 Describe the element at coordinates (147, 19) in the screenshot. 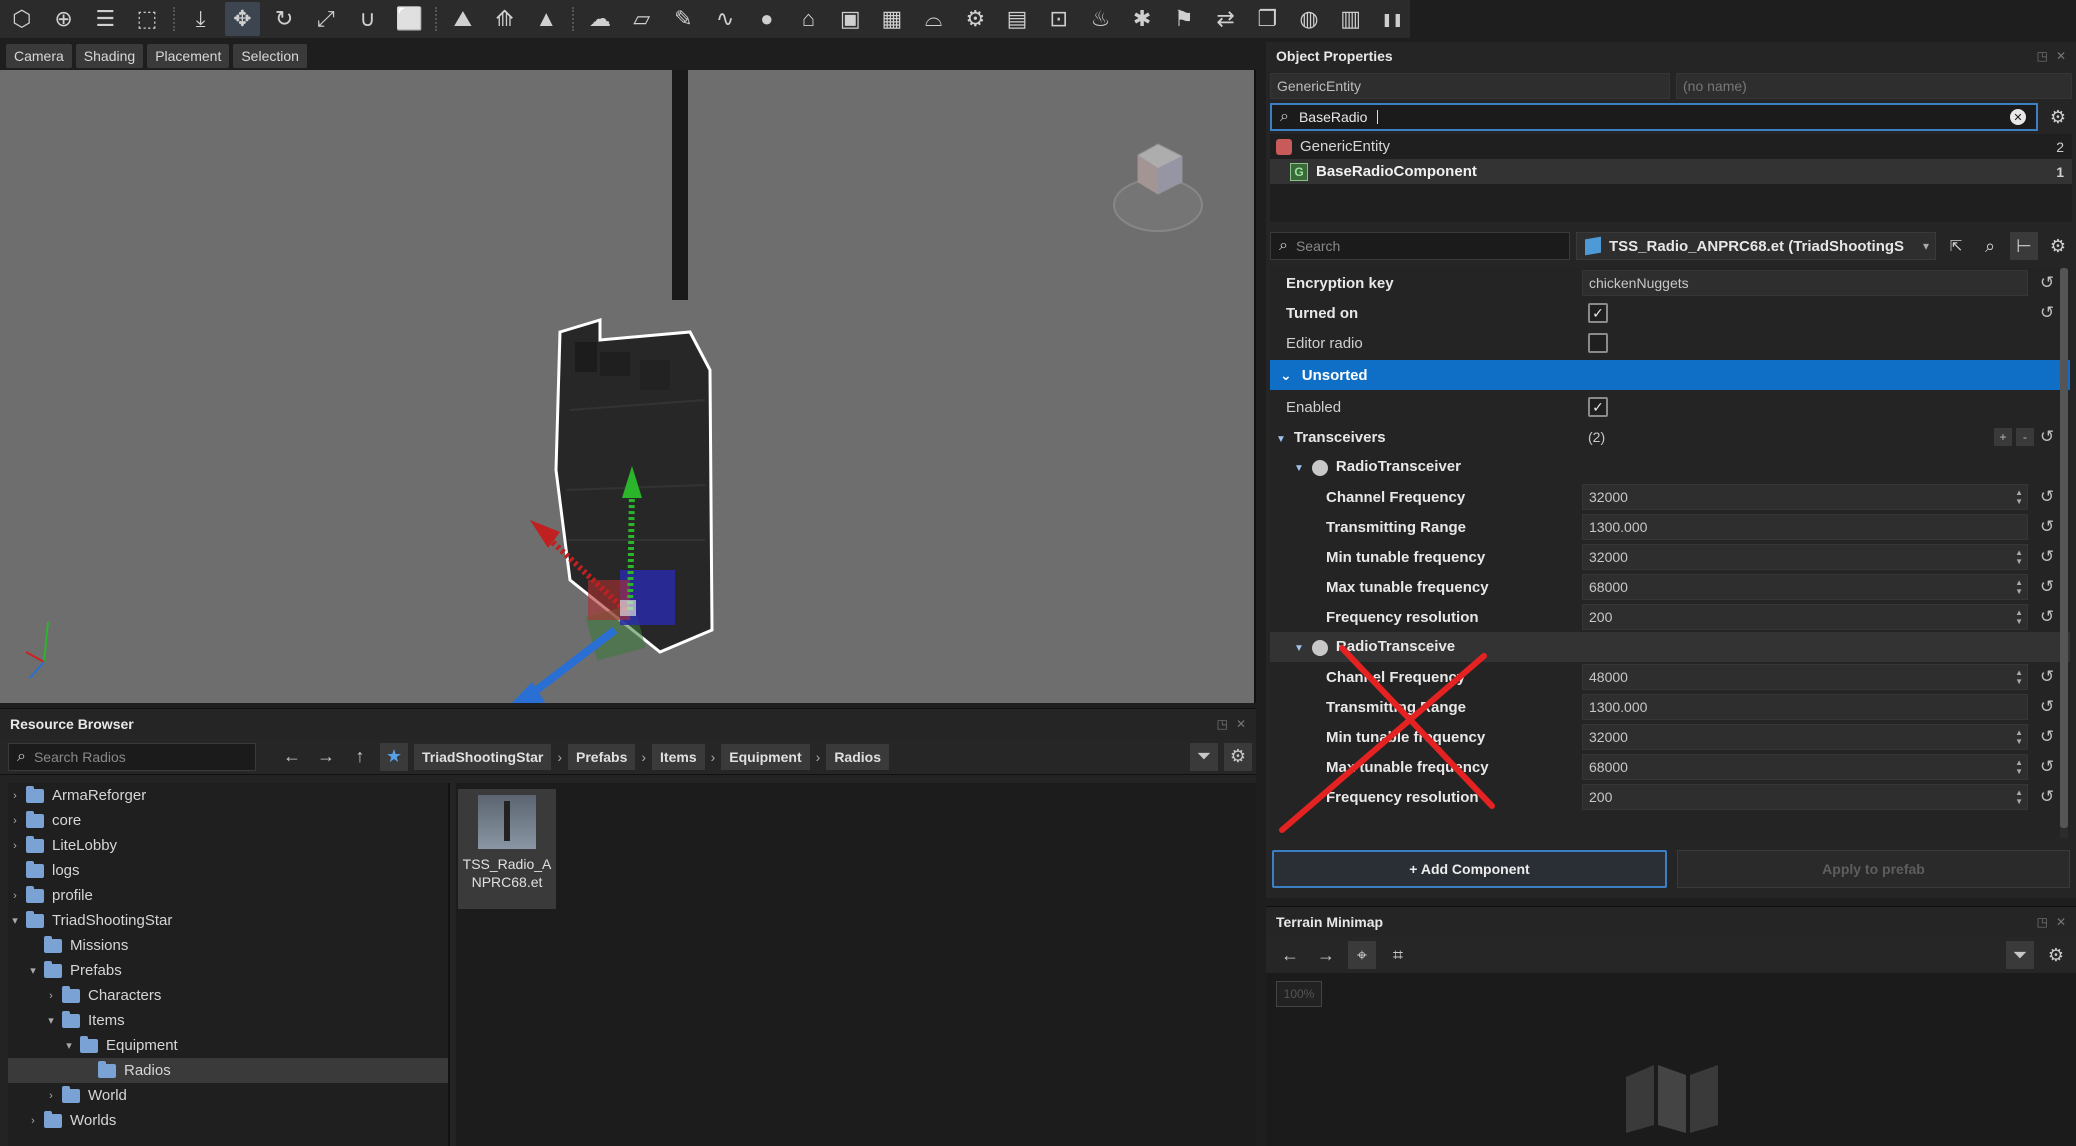

I see `select-icon: ⬚` at that location.